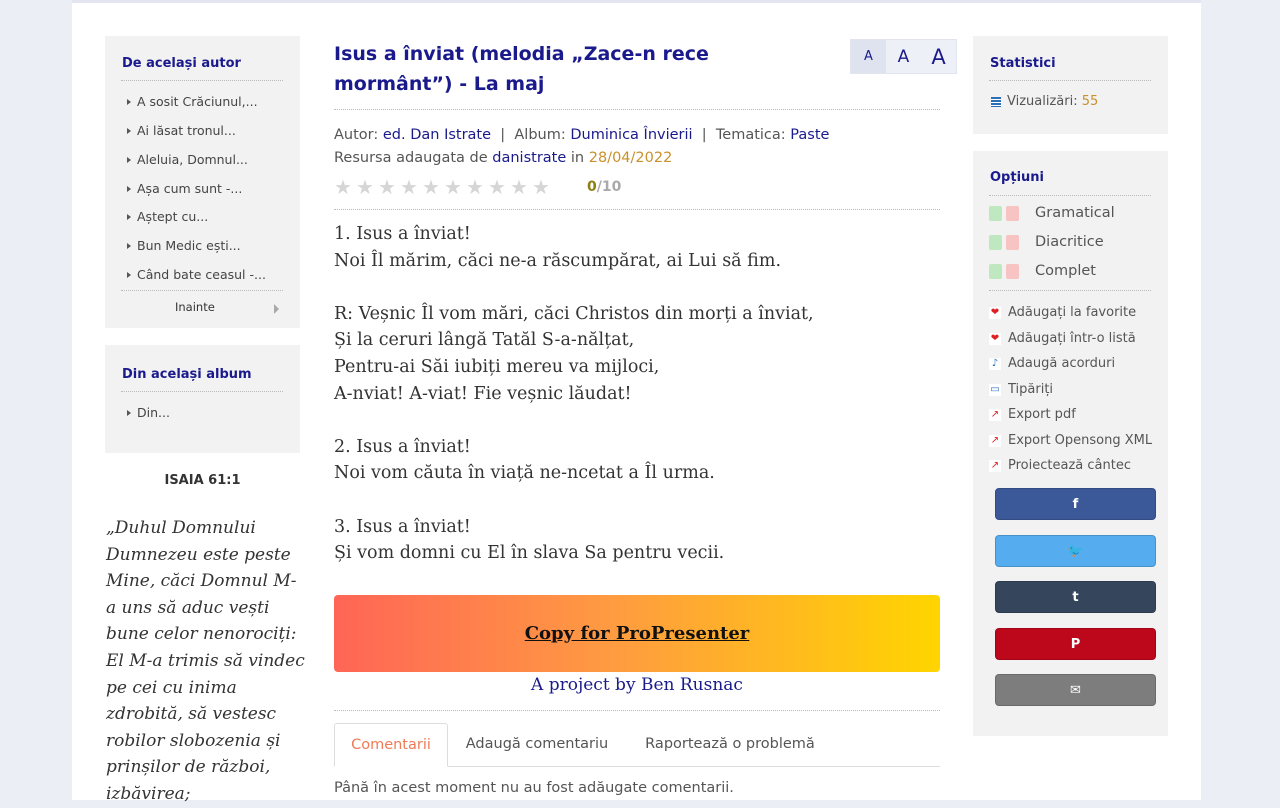 This screenshot has width=1280, height=808. What do you see at coordinates (809, 135) in the screenshot?
I see `theme-link: Paste` at bounding box center [809, 135].